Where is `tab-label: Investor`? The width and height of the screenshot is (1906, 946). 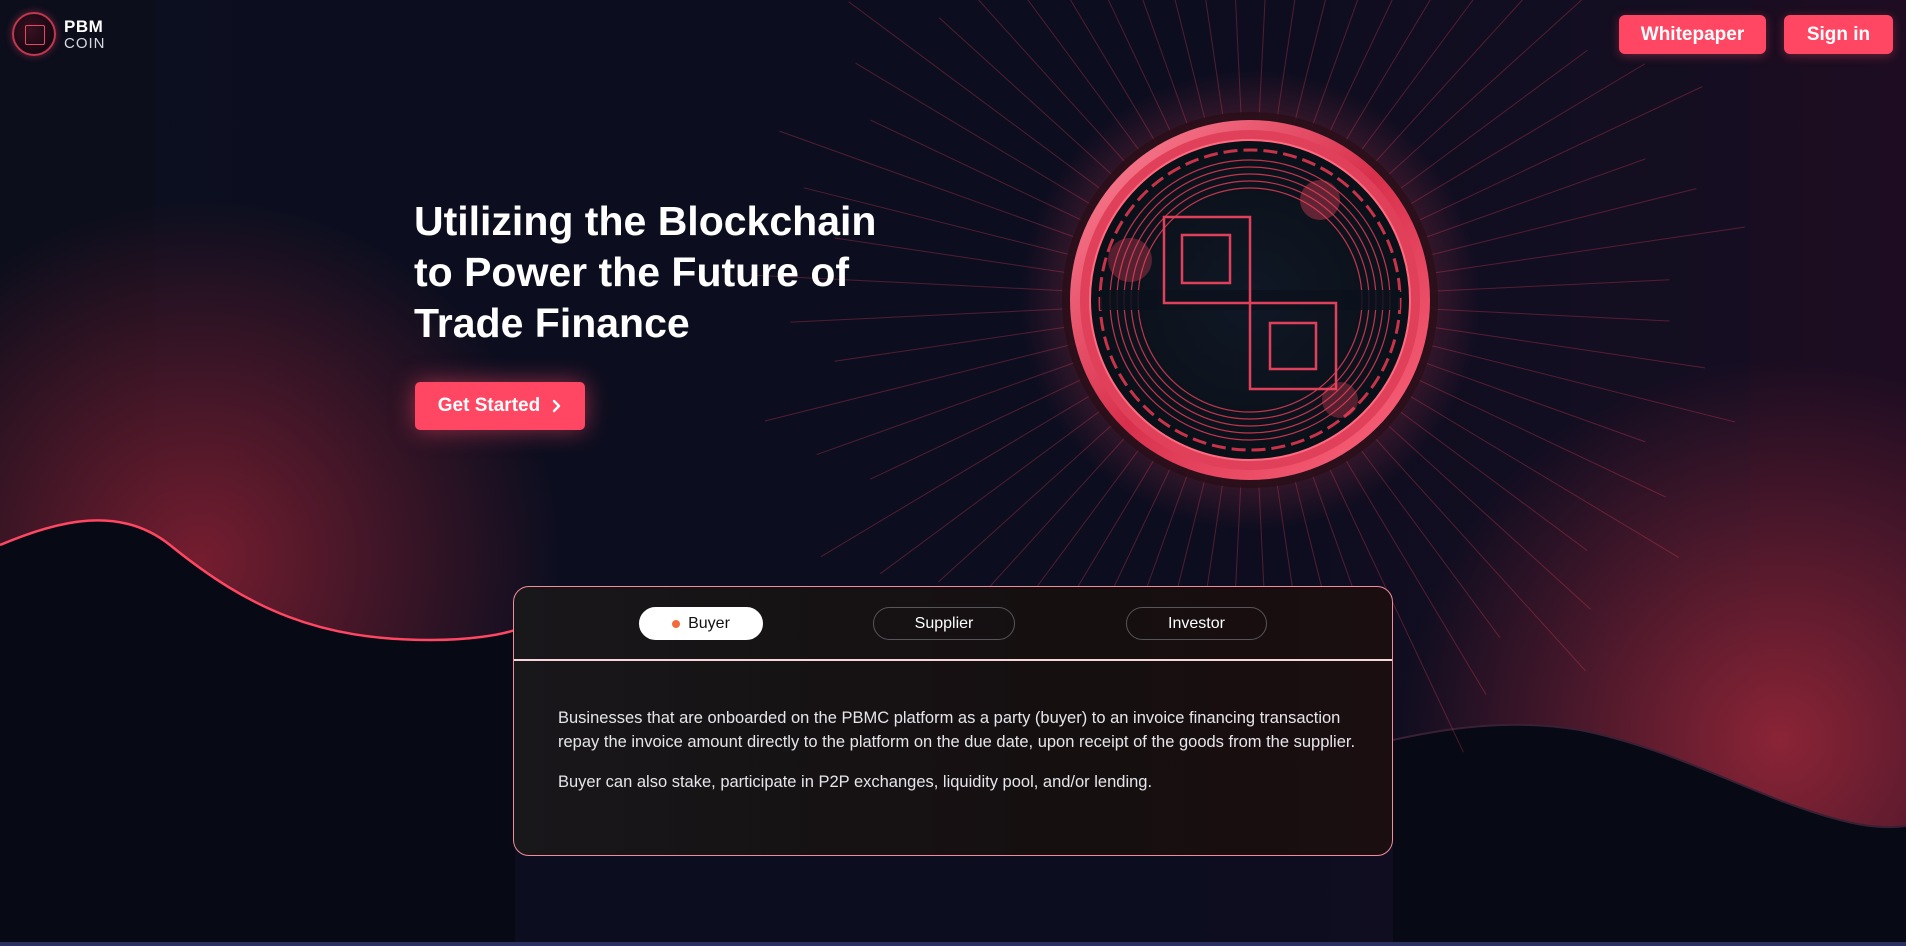
tab-label: Investor is located at coordinates (1196, 623).